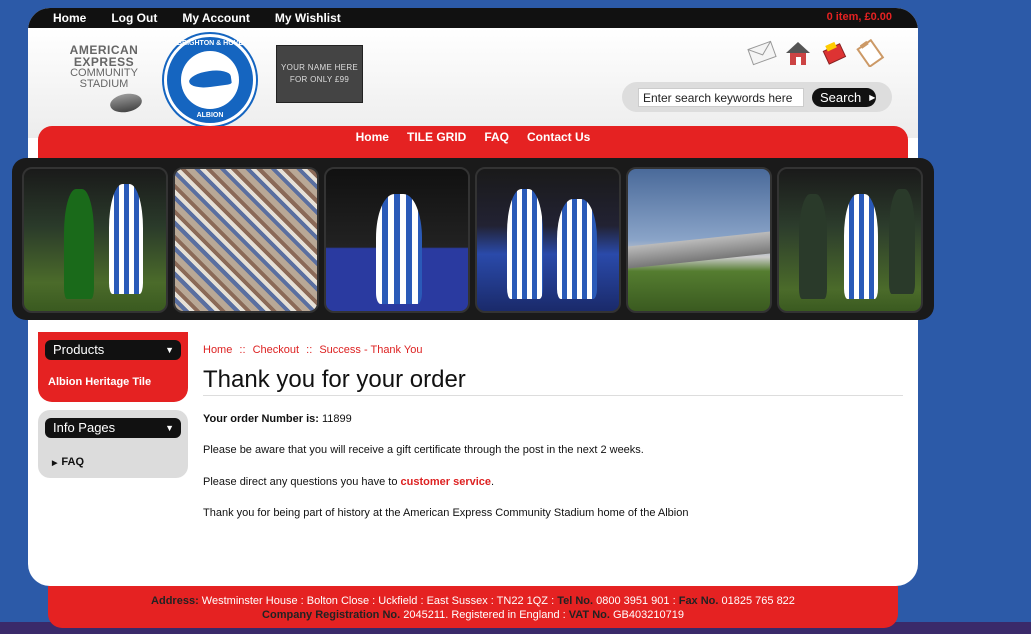 This screenshot has height=634, width=1031. Describe the element at coordinates (493, 482) in the screenshot. I see `questions-suffix: .` at that location.